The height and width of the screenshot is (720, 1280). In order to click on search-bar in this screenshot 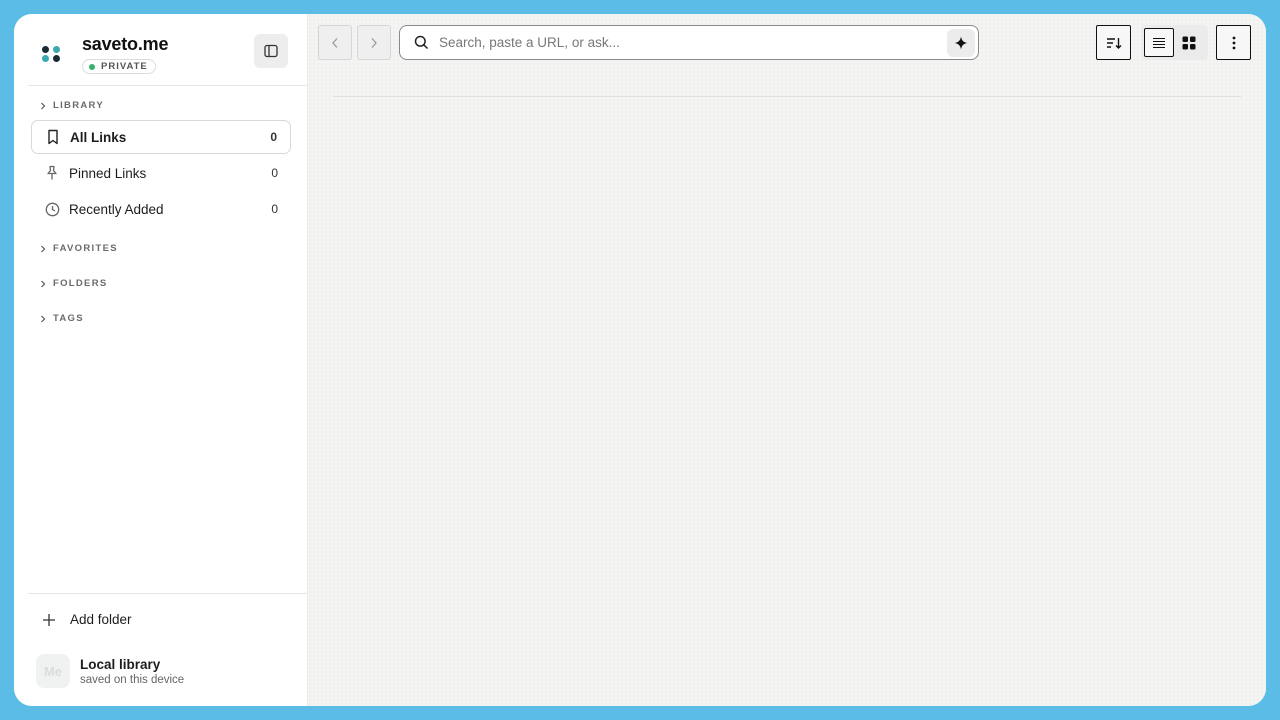, I will do `click(689, 42)`.